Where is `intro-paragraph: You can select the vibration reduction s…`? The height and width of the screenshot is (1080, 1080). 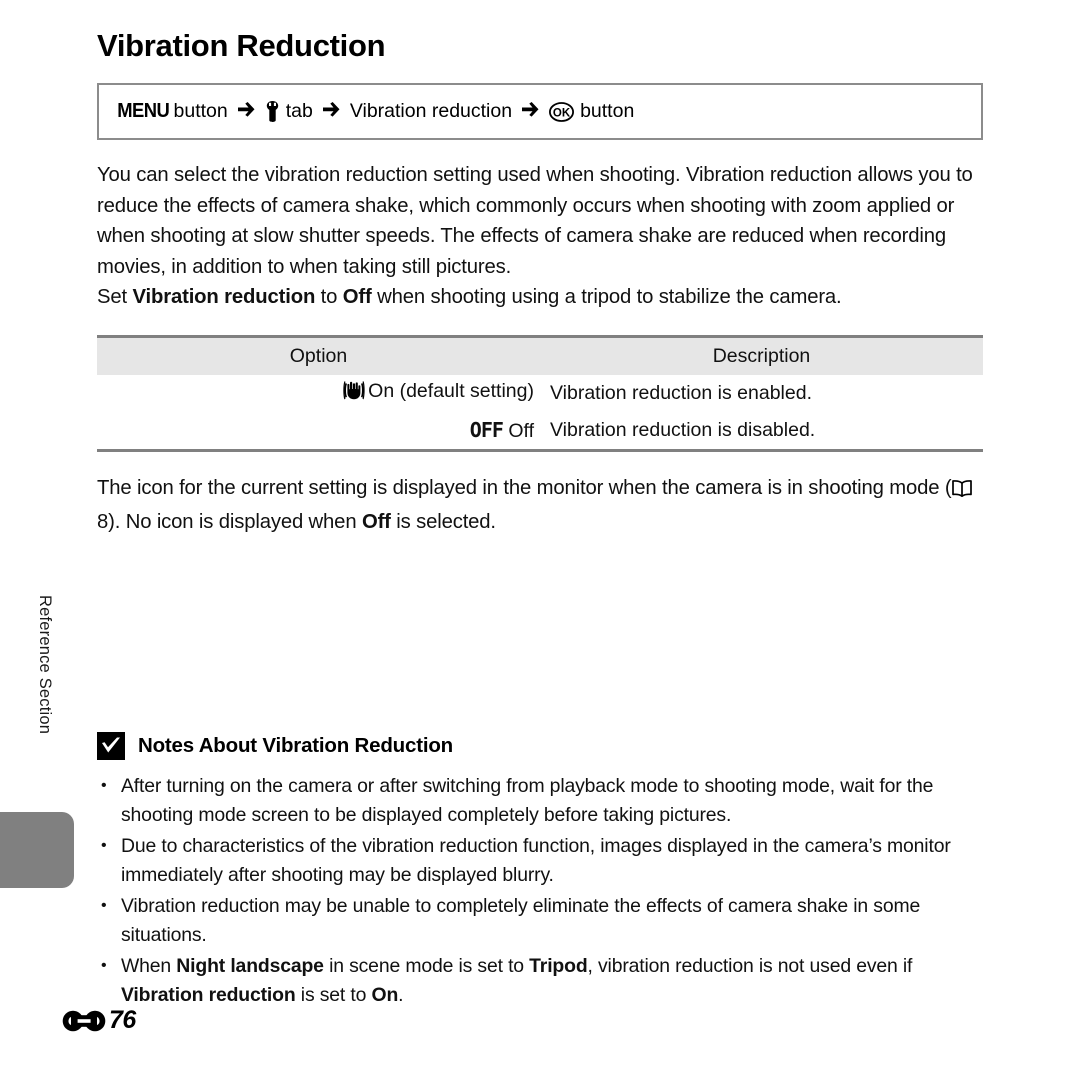
intro-paragraph: You can select the vibration reduction s… is located at coordinates (535, 221).